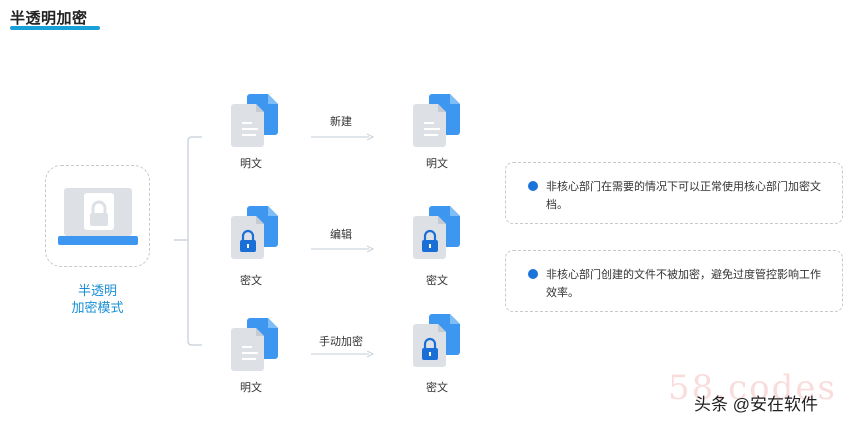 The width and height of the screenshot is (867, 426). What do you see at coordinates (437, 164) in the screenshot?
I see `target-label: 明文` at bounding box center [437, 164].